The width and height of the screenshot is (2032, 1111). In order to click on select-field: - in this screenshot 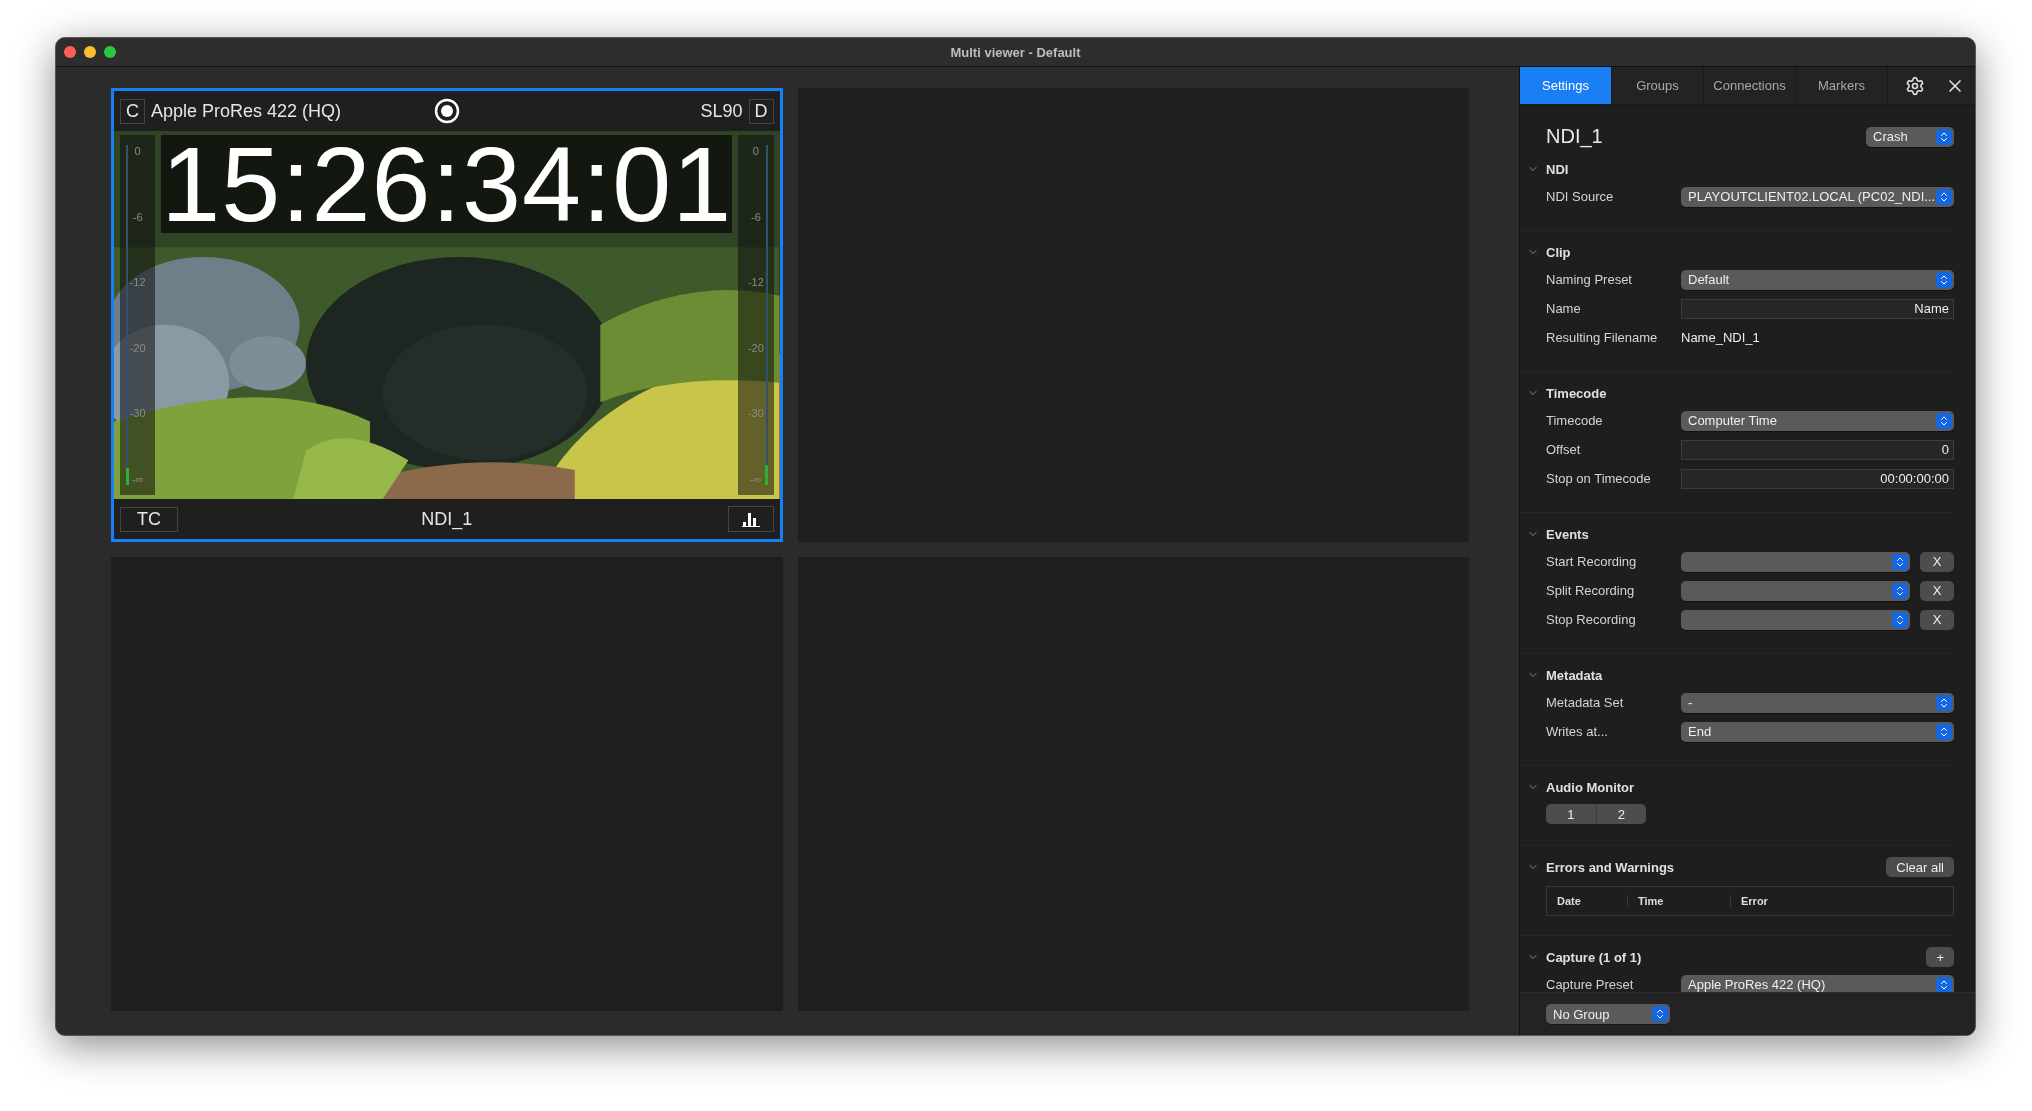, I will do `click(1817, 702)`.